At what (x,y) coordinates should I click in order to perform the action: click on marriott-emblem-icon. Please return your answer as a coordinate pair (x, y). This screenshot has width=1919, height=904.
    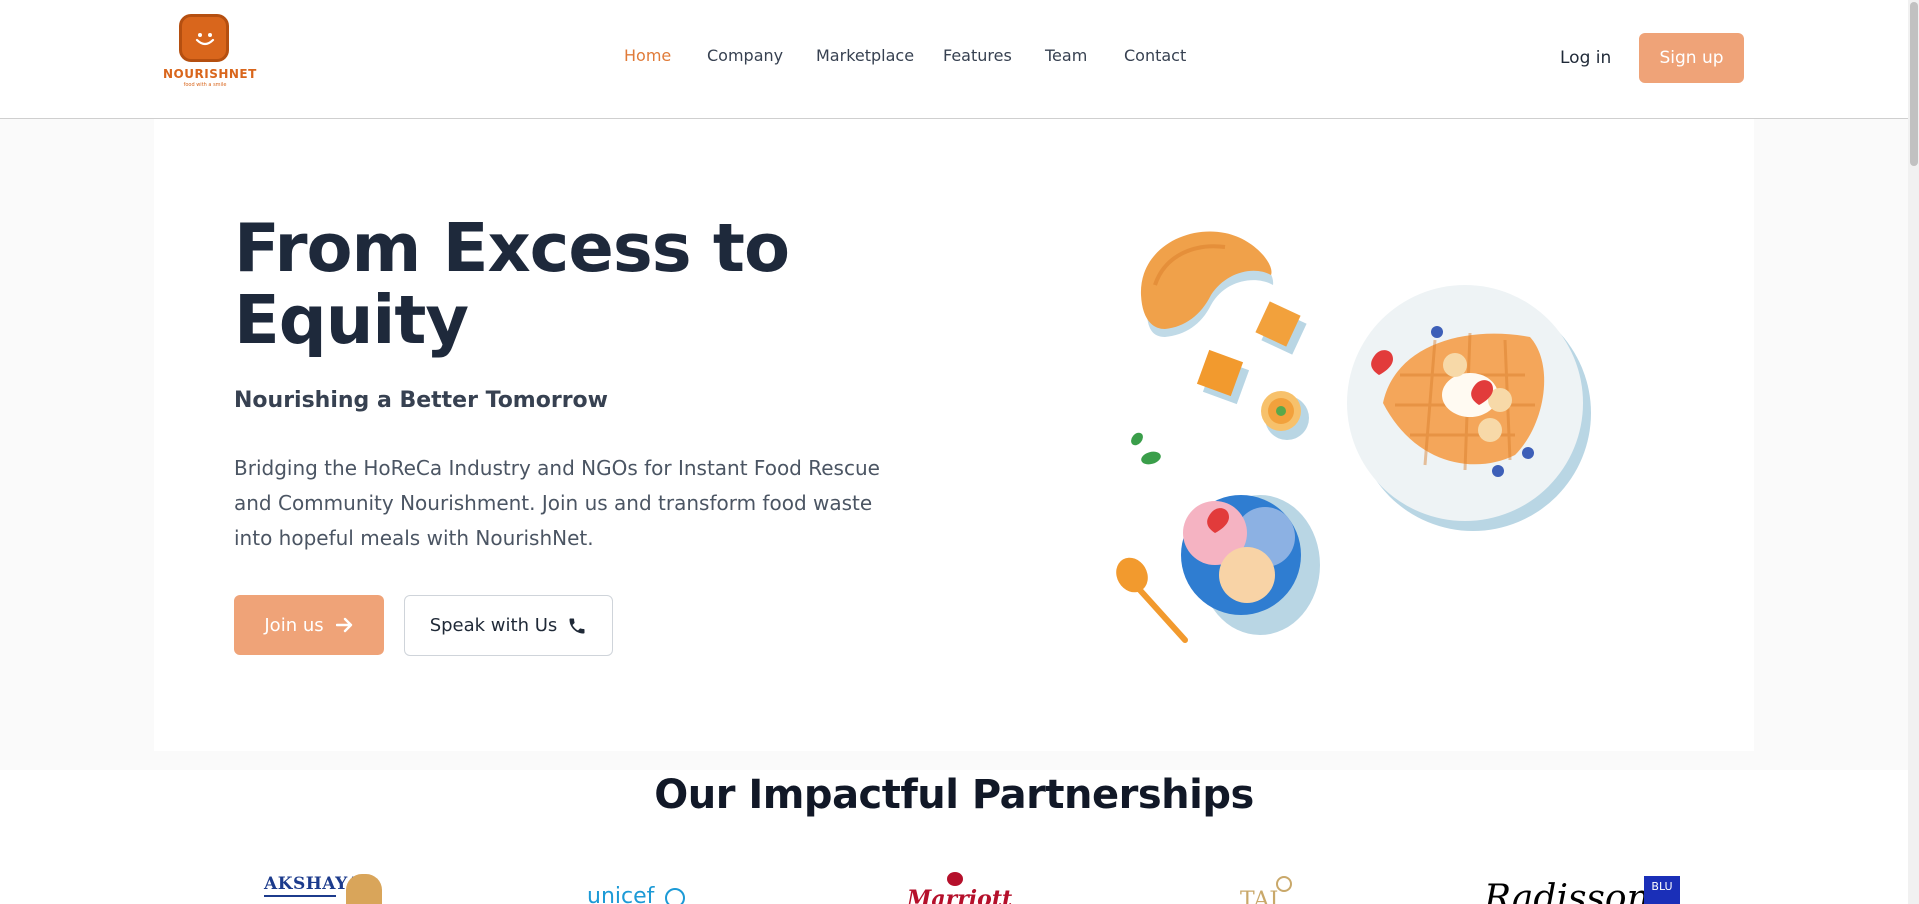
    Looking at the image, I should click on (955, 879).